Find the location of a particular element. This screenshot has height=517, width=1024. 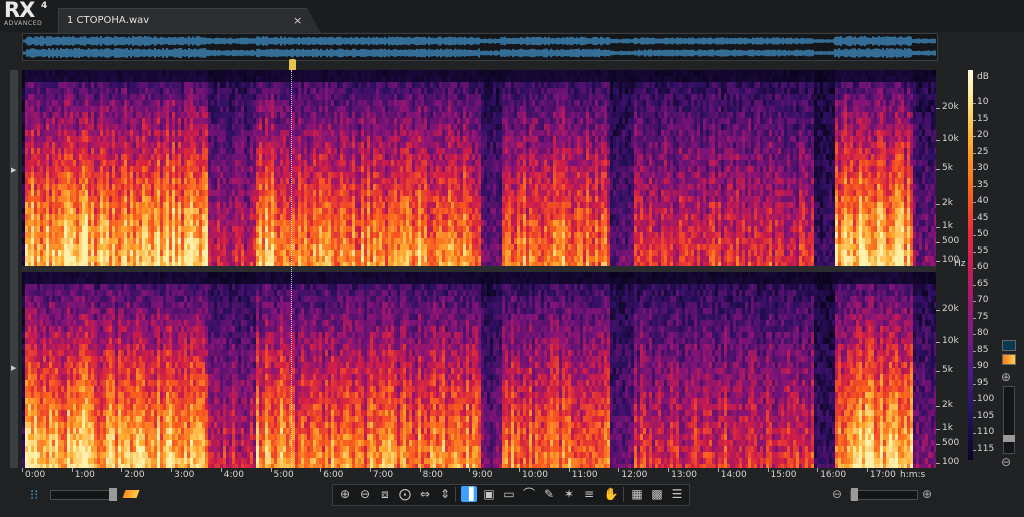

horizontal-zoom-knob is located at coordinates (854, 494).